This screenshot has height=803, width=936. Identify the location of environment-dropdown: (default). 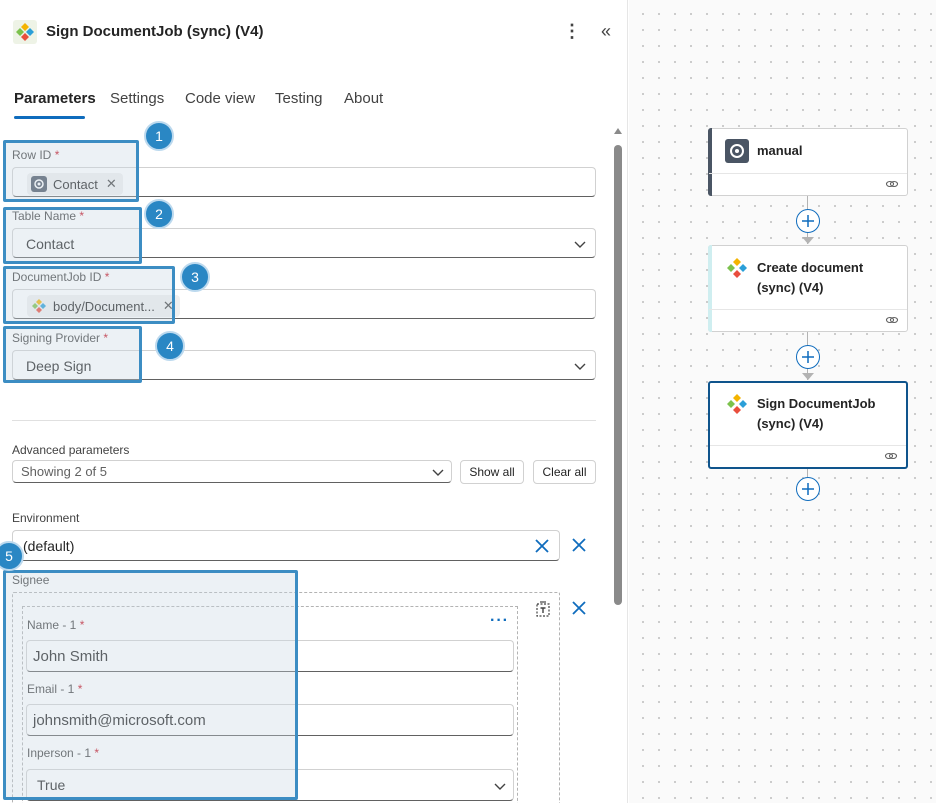
(286, 545).